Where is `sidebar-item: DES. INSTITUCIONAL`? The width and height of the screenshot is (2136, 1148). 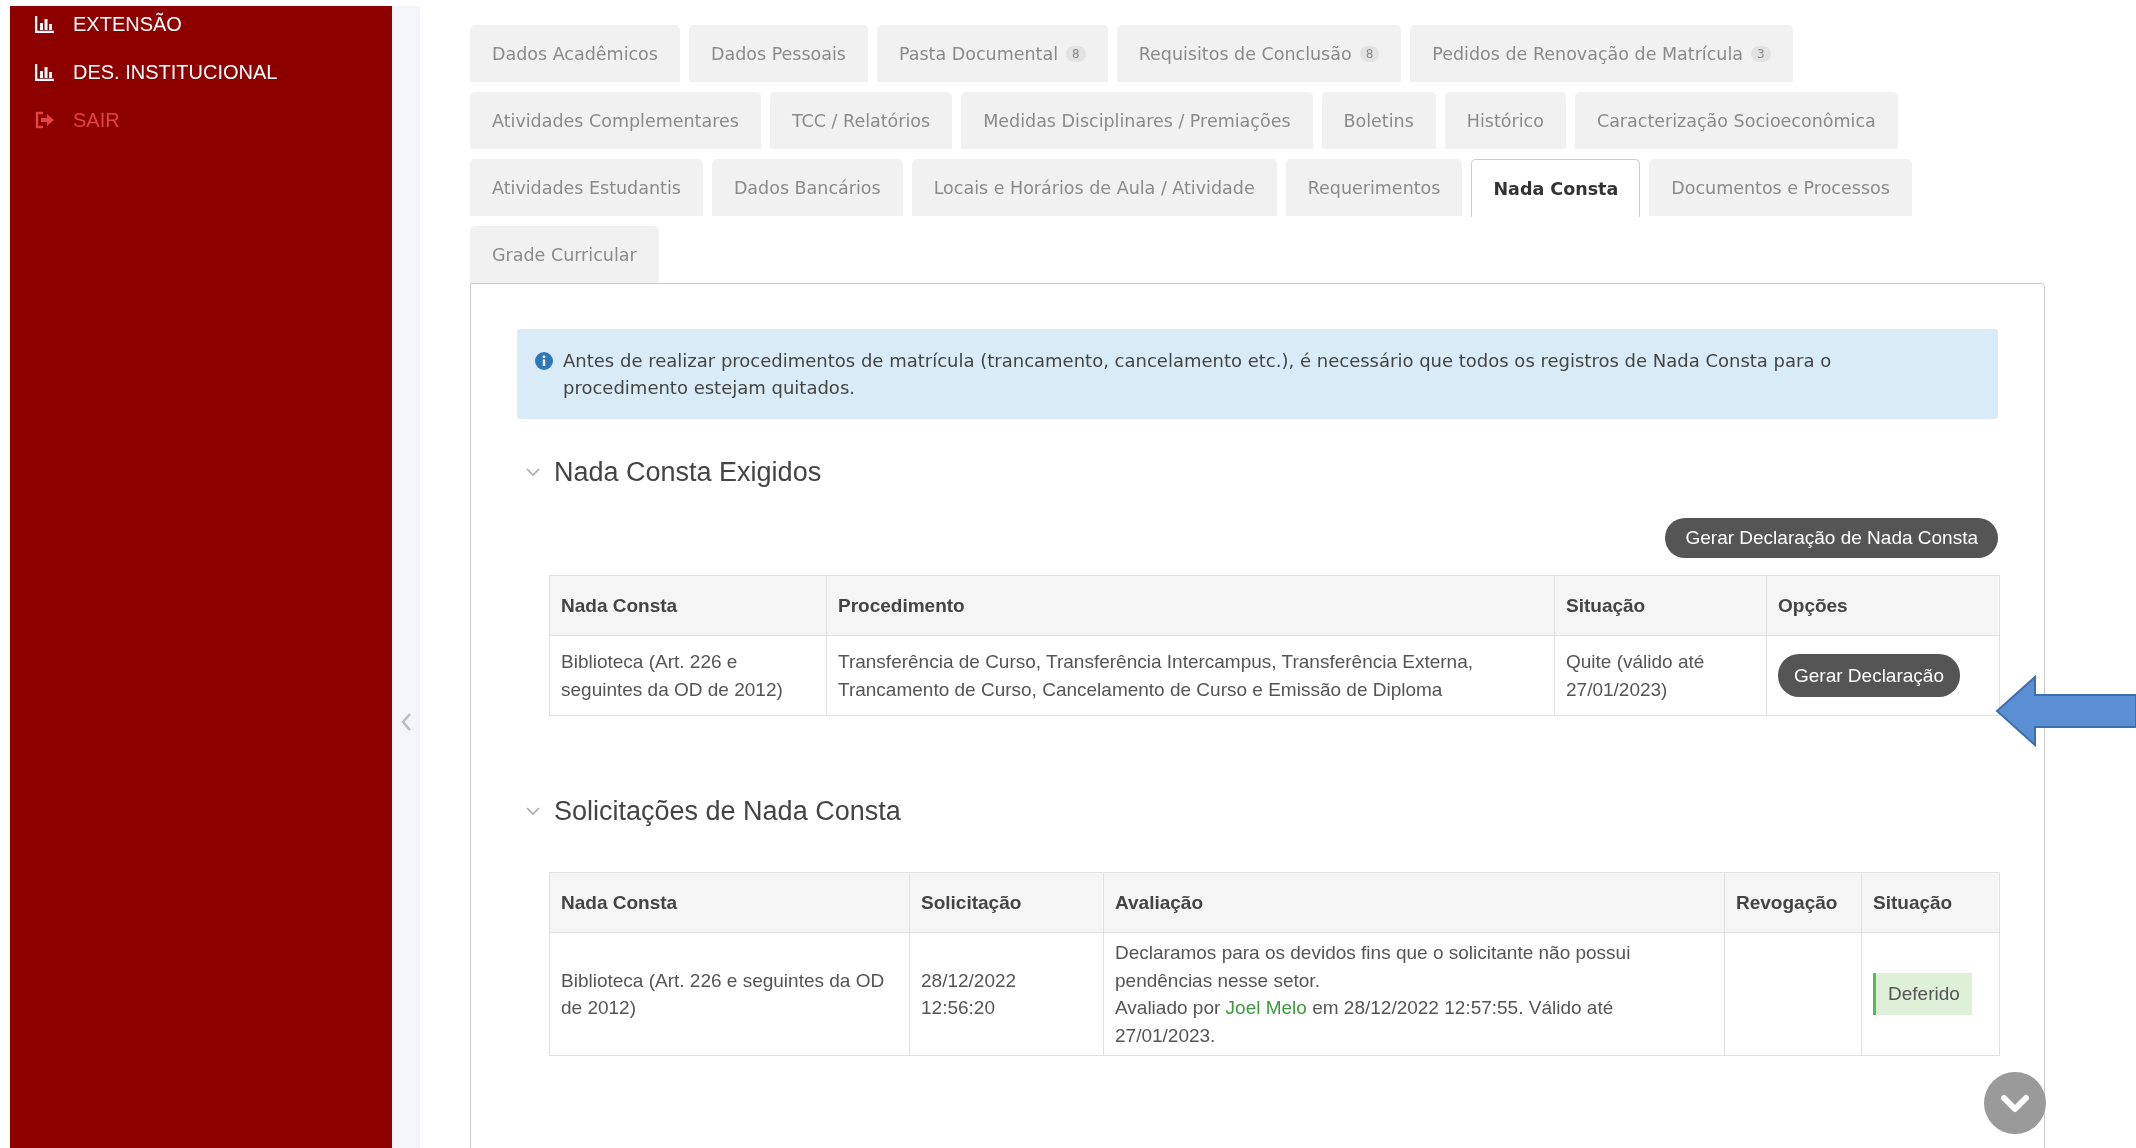 sidebar-item: DES. INSTITUCIONAL is located at coordinates (201, 72).